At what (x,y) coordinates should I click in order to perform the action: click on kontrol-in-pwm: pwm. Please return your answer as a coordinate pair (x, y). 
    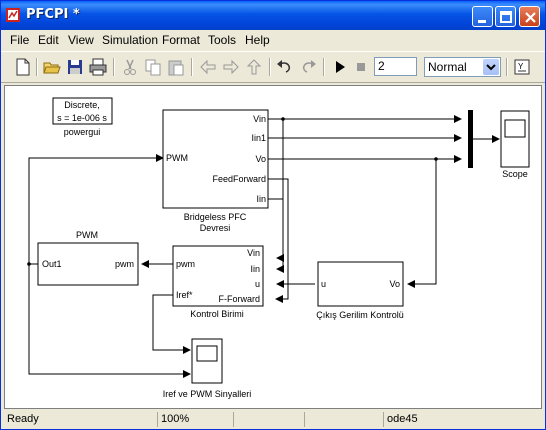
    Looking at the image, I should click on (185, 264).